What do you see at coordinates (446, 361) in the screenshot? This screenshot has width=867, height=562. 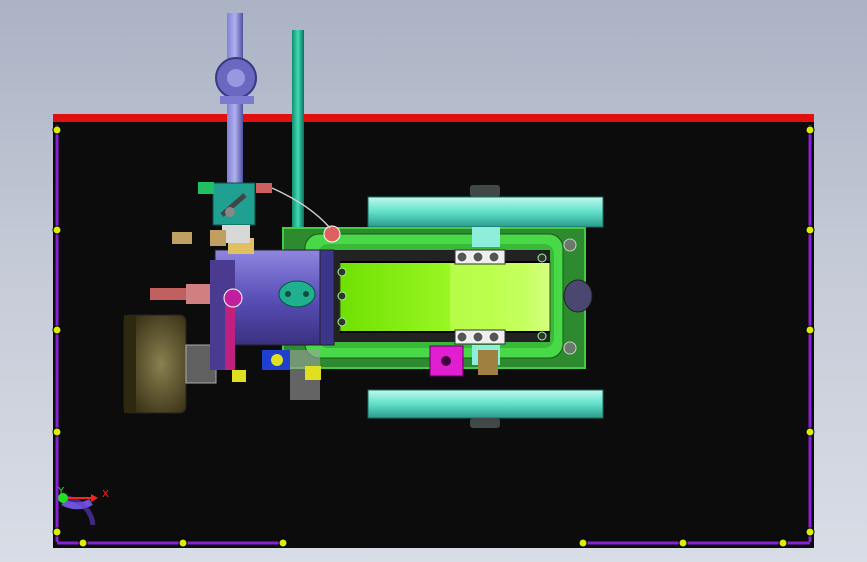 I see `magenta-block` at bounding box center [446, 361].